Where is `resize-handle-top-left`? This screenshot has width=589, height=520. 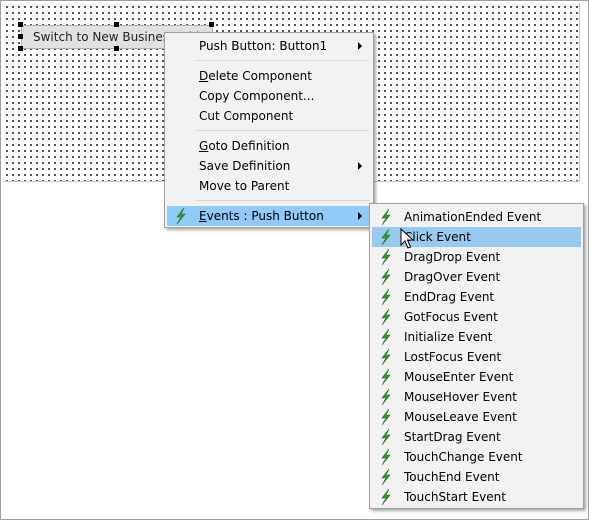 resize-handle-top-left is located at coordinates (20, 24).